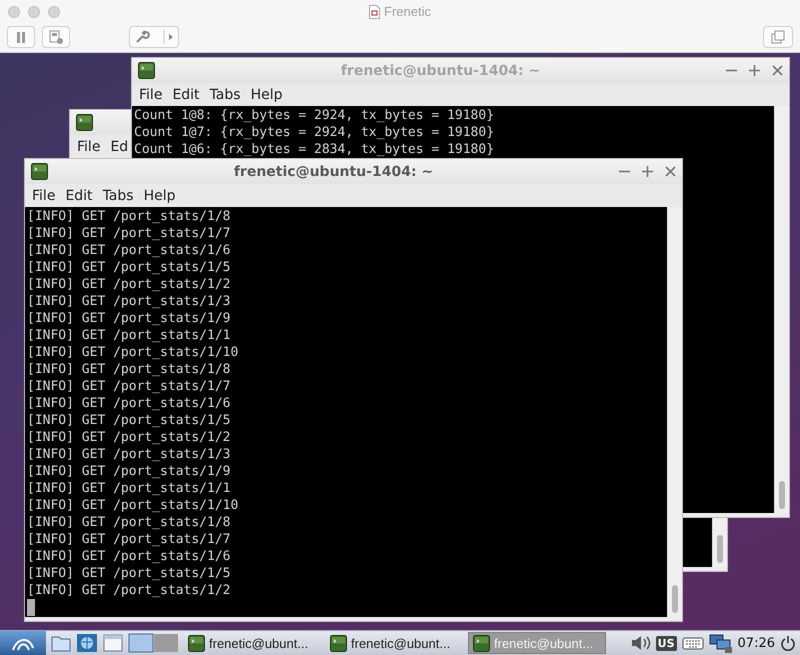 This screenshot has width=800, height=655. I want to click on keyboard-icon, so click(693, 643).